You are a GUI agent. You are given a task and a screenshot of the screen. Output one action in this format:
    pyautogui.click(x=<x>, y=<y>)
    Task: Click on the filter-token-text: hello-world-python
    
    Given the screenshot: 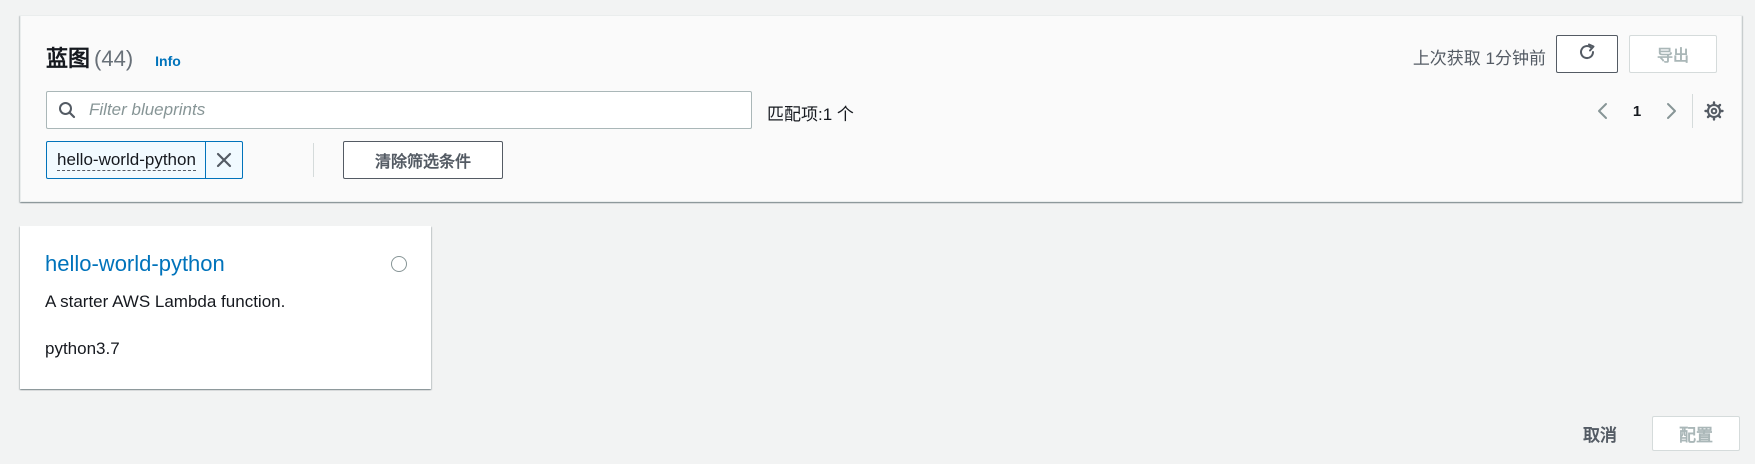 What is the action you would take?
    pyautogui.click(x=126, y=160)
    